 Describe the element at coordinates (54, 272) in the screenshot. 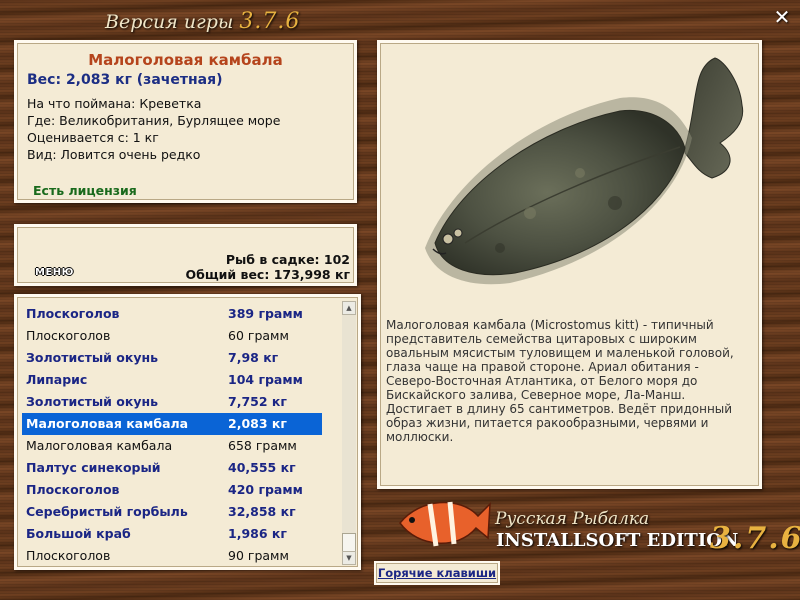

I see `menu-button: МЕНЮ` at that location.